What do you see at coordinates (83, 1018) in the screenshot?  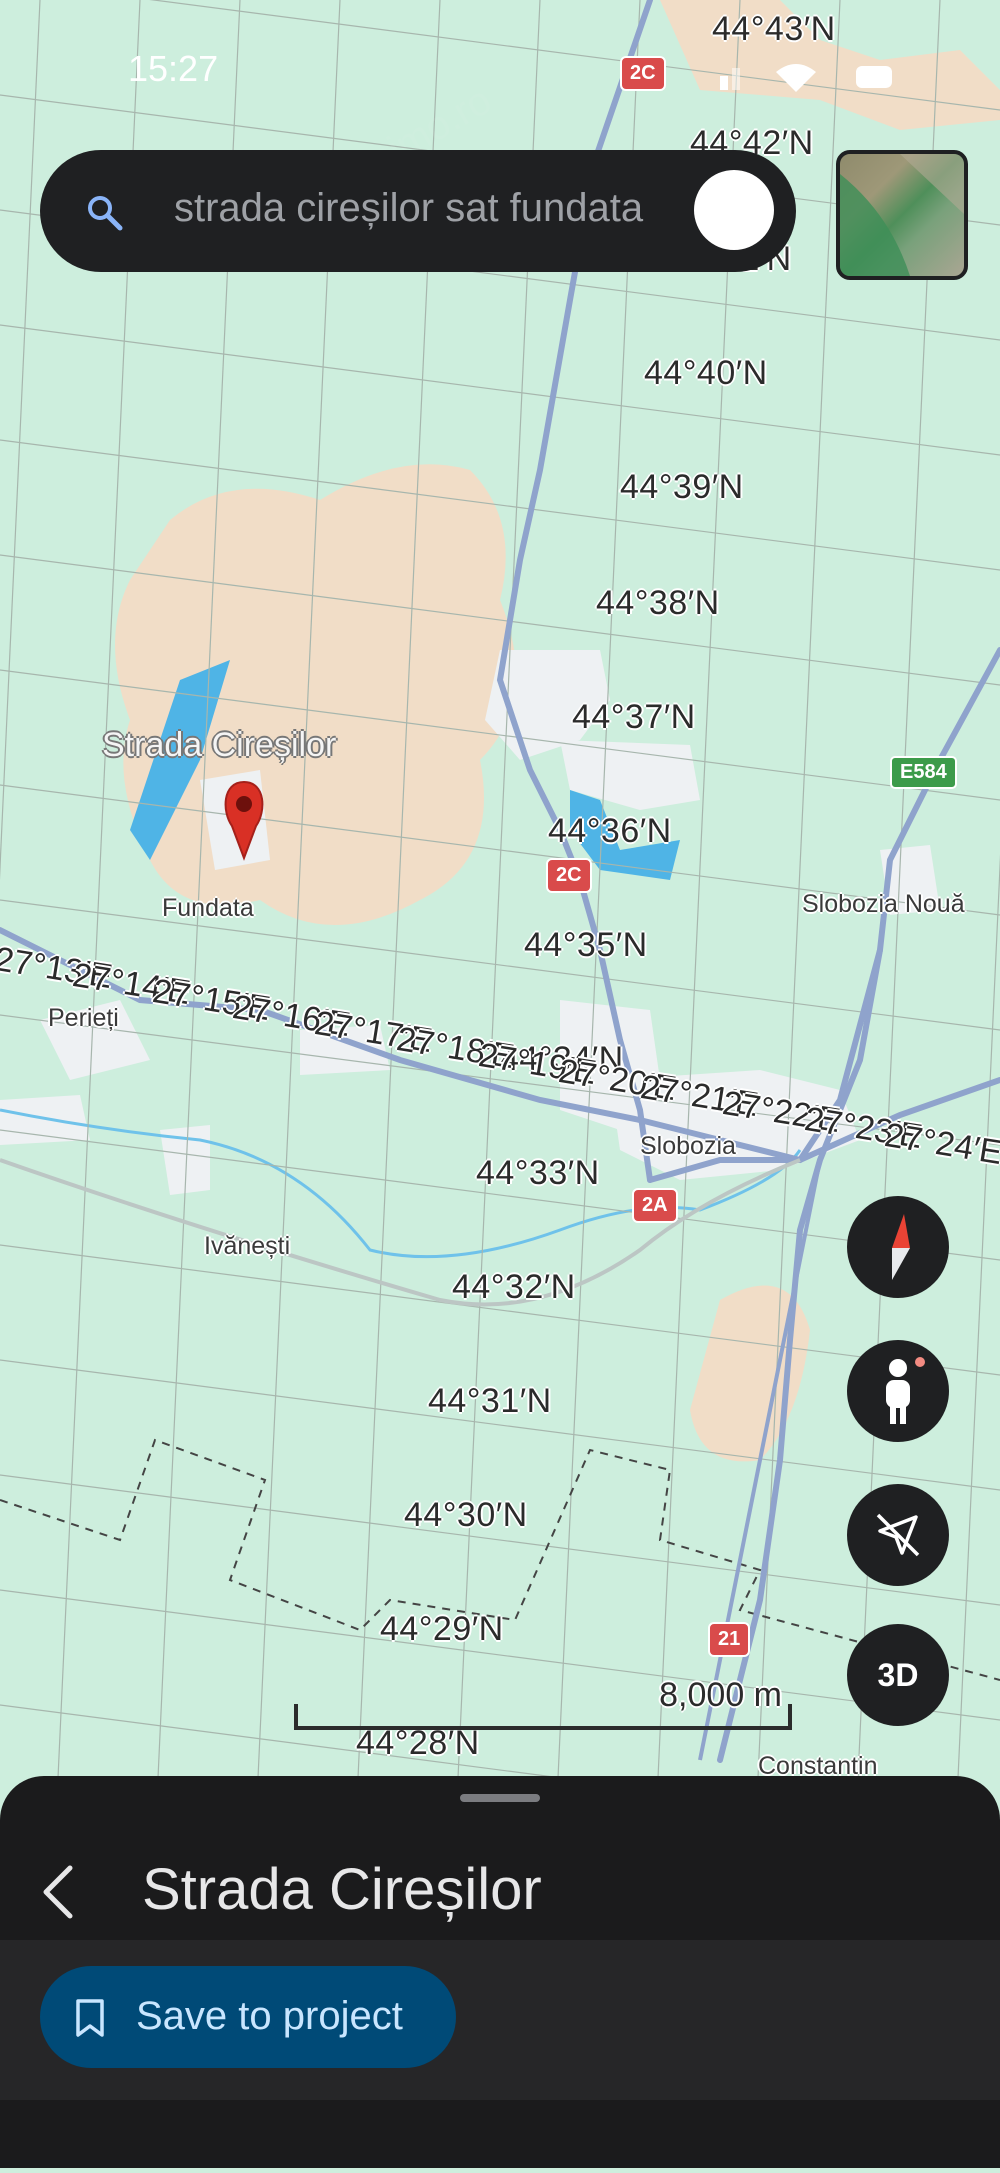 I see `place-label-perieti: Perieți` at bounding box center [83, 1018].